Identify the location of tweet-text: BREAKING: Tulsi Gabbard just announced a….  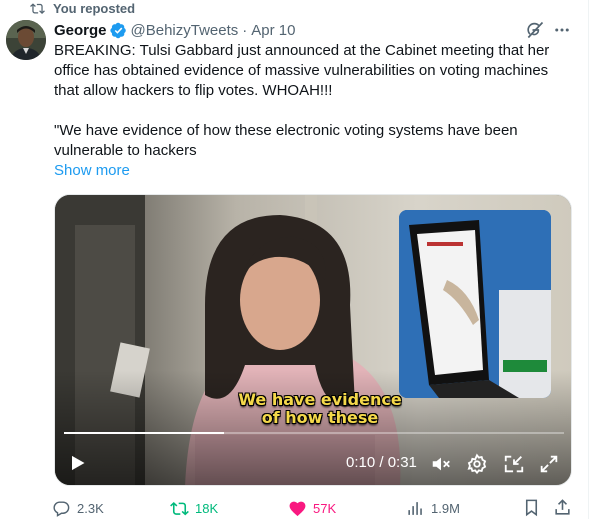
(302, 70).